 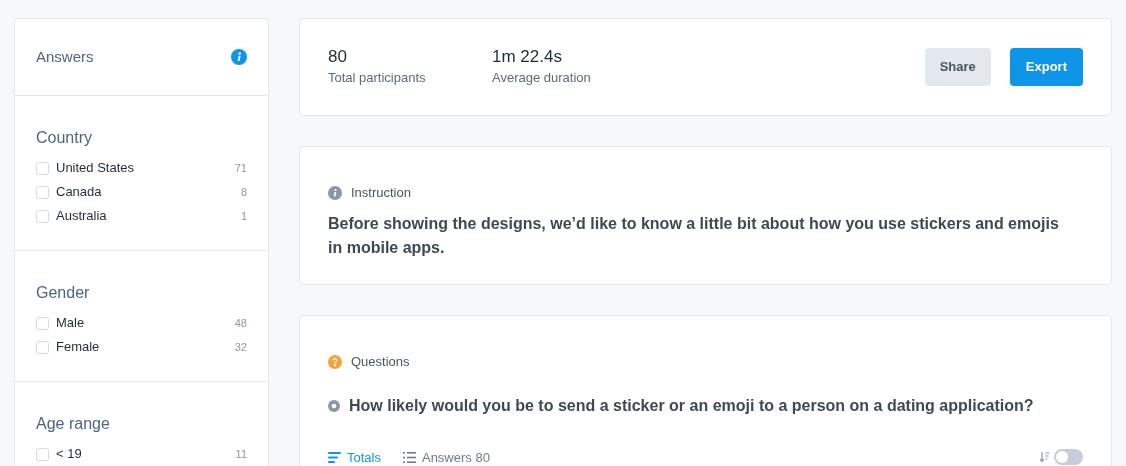 I want to click on radio-icon, so click(x=334, y=405).